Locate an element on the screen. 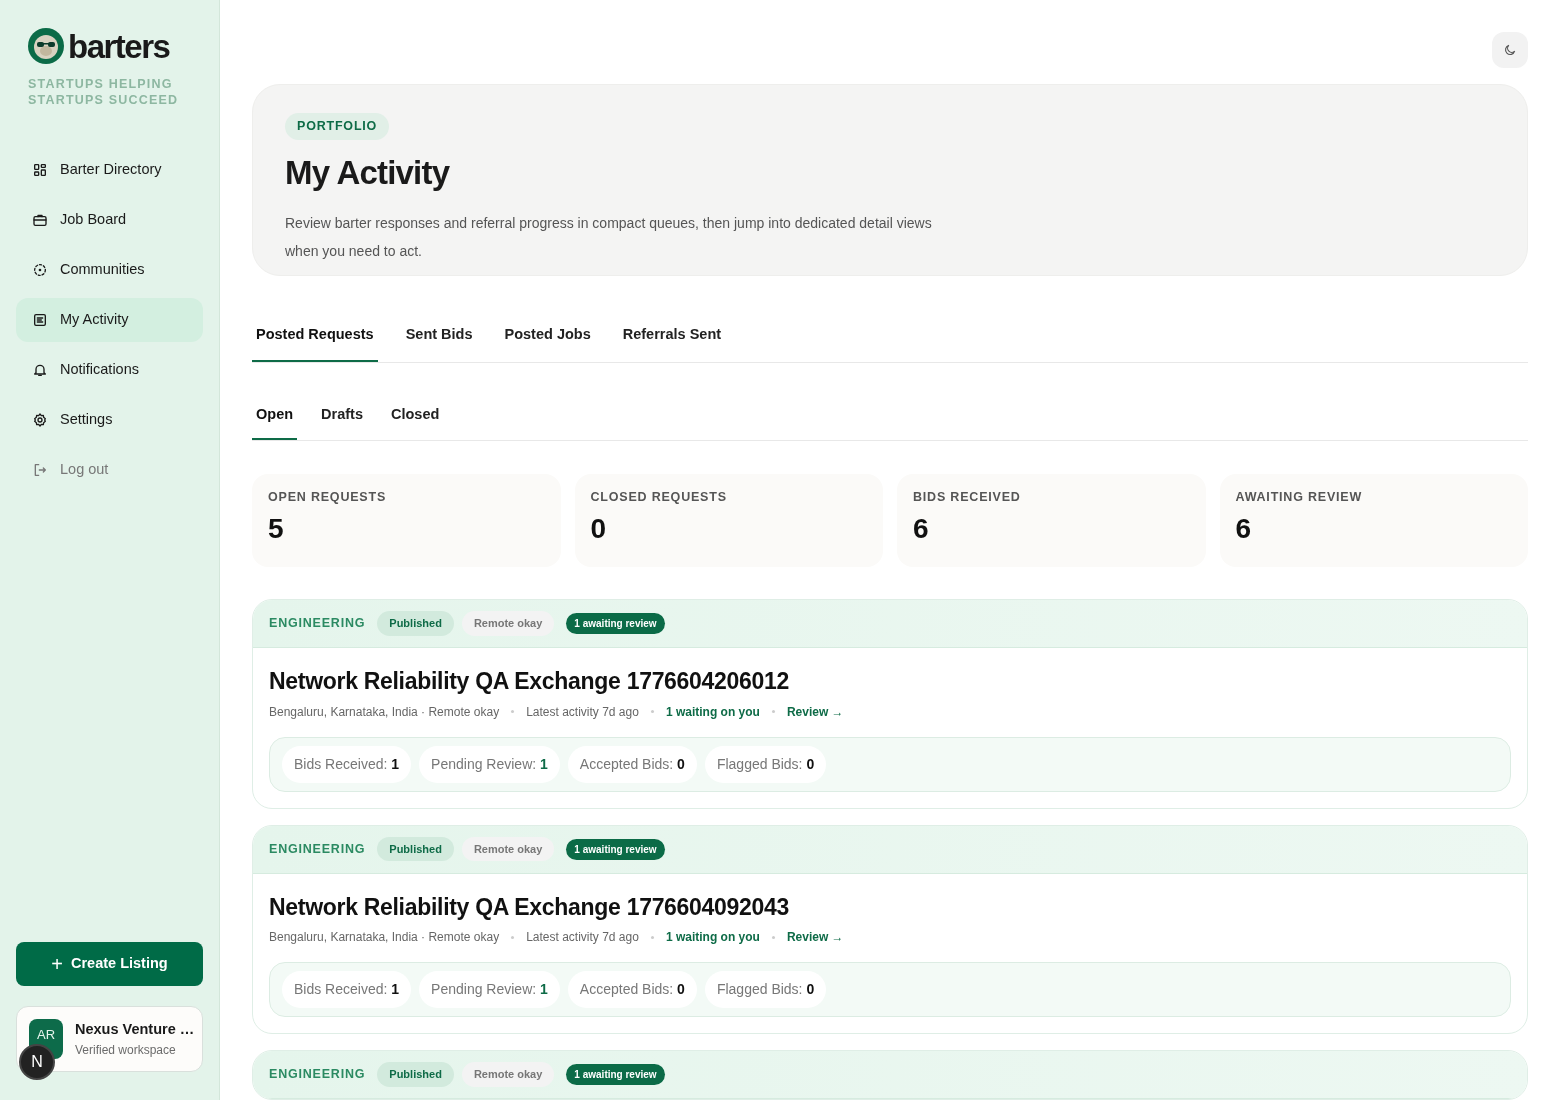 Image resolution: width=1560 pixels, height=1100 pixels. grid-icon is located at coordinates (40, 170).